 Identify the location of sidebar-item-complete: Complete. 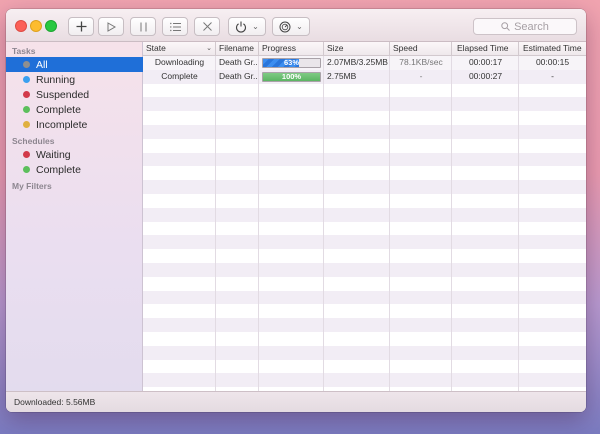
(74, 109).